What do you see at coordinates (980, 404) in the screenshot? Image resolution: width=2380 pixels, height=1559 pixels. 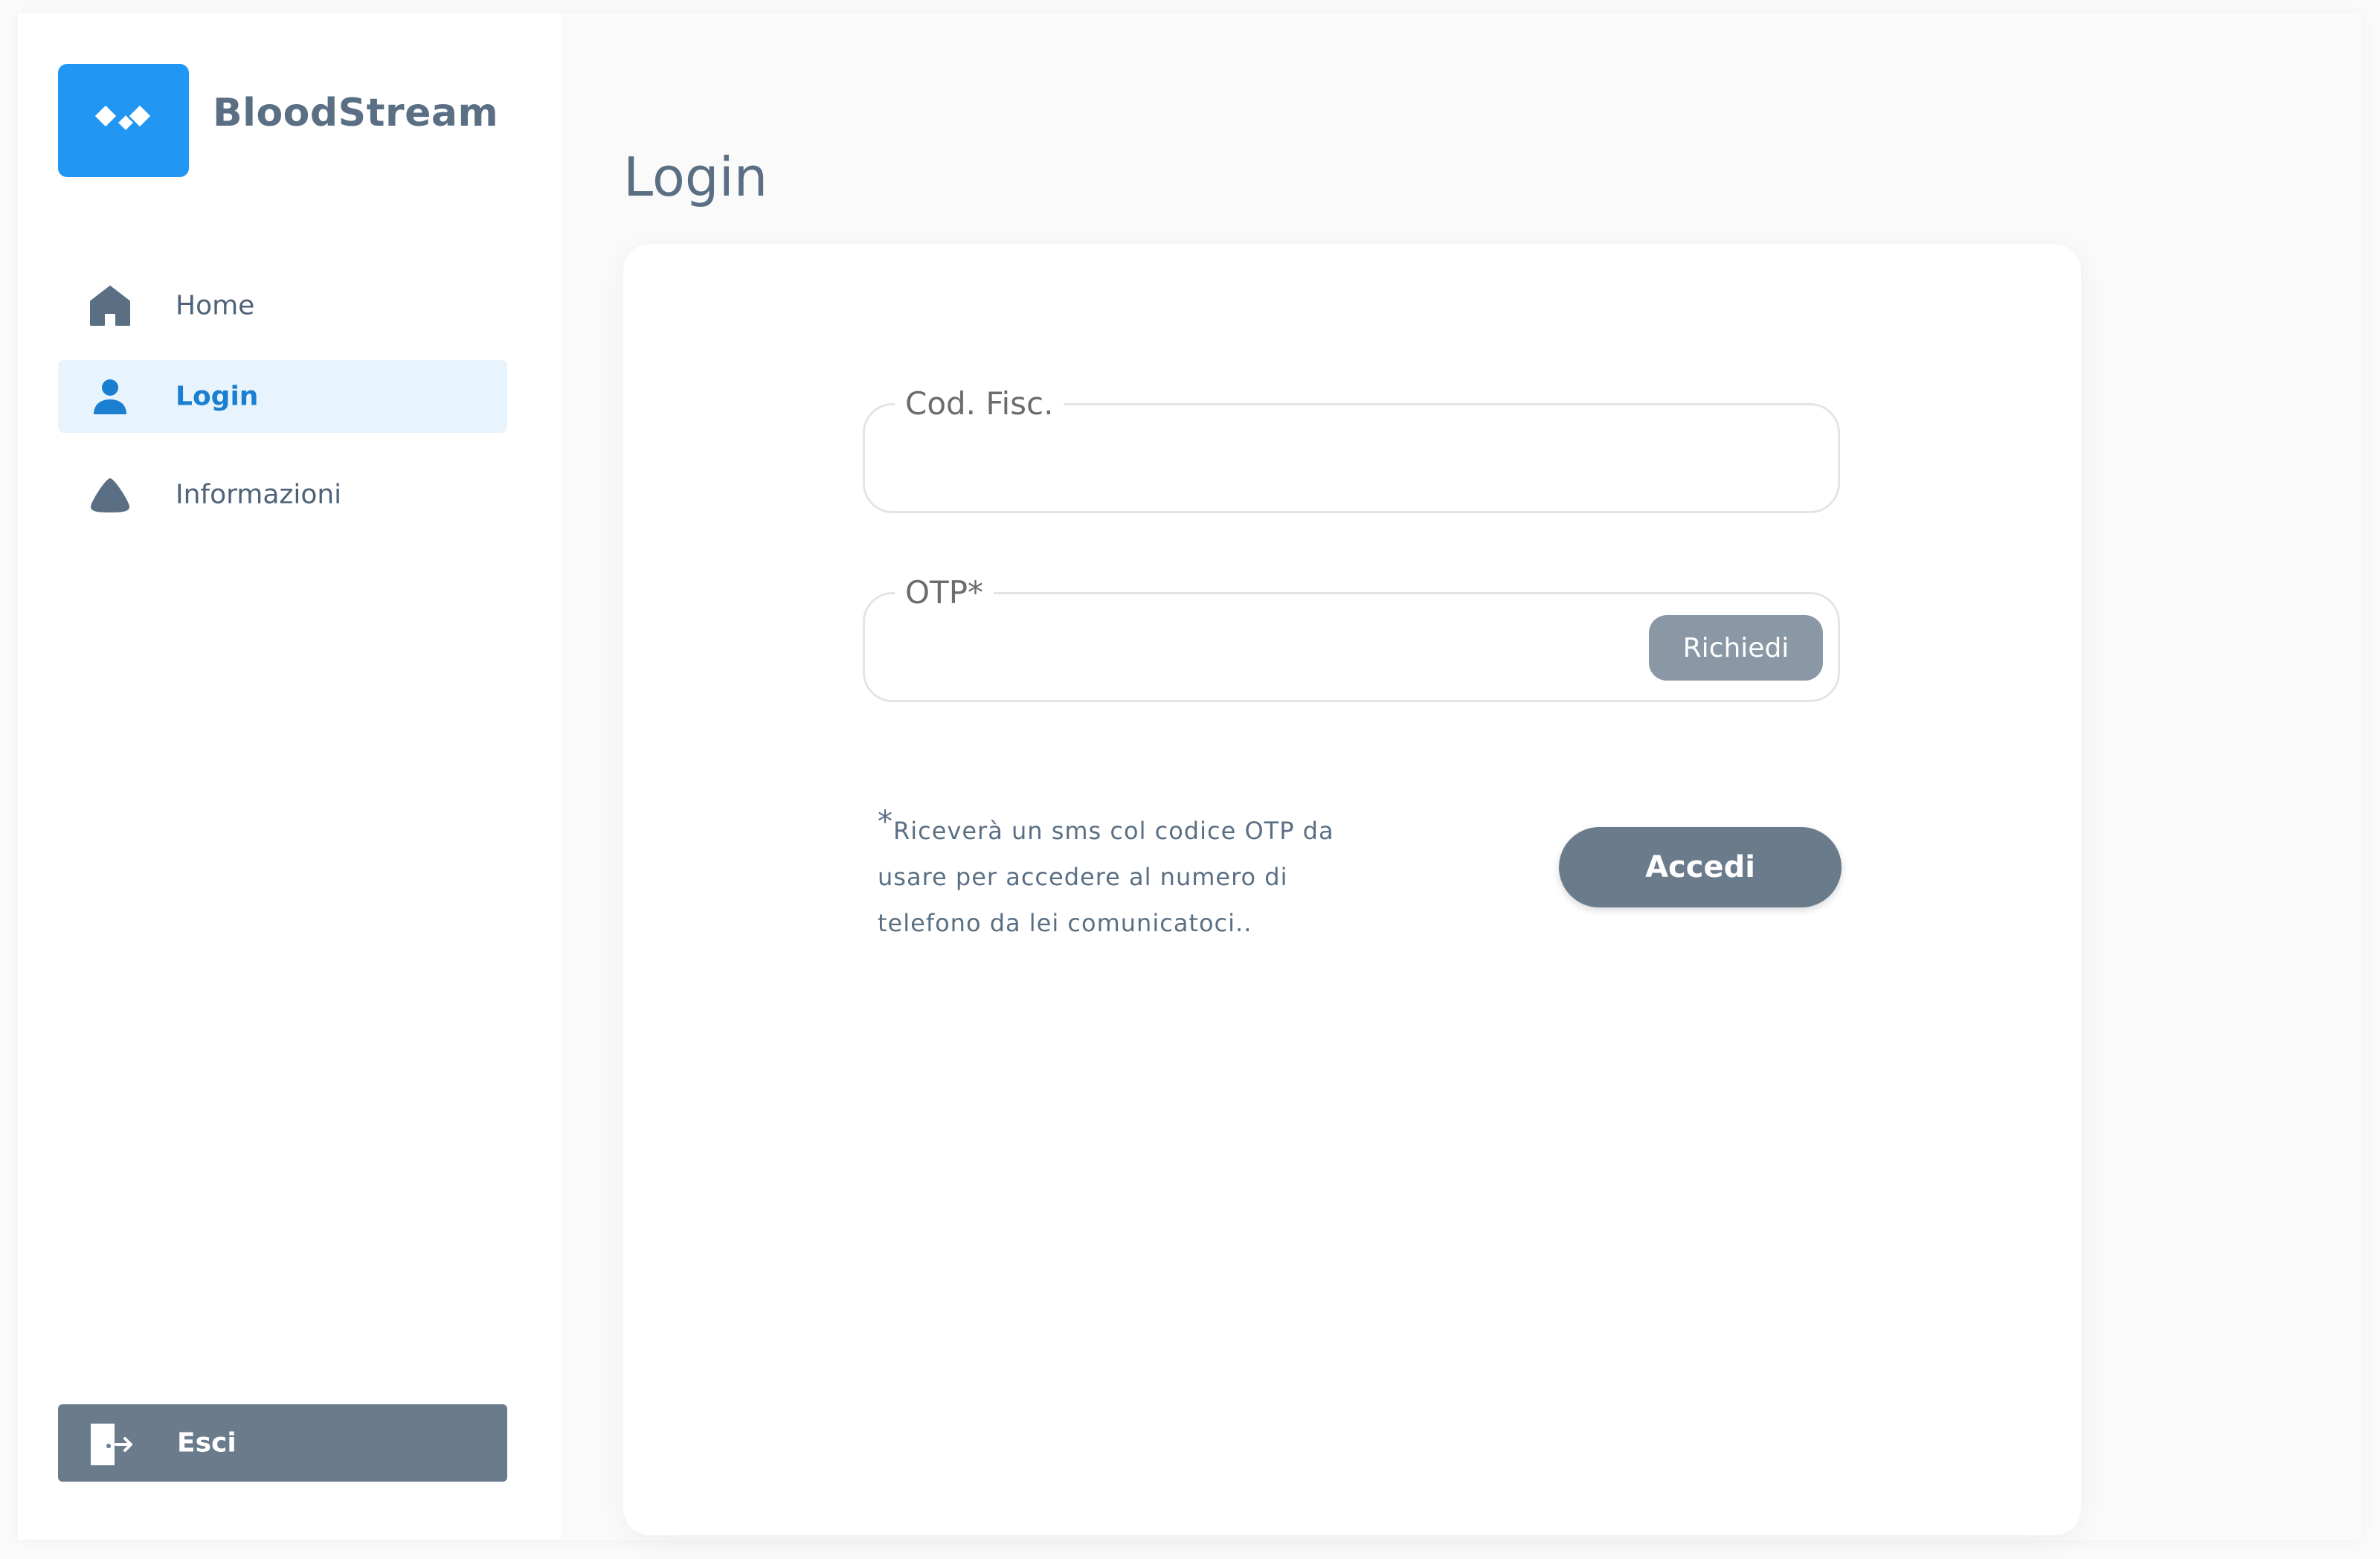 I see `codfisc-label: Cod. Fisc.` at bounding box center [980, 404].